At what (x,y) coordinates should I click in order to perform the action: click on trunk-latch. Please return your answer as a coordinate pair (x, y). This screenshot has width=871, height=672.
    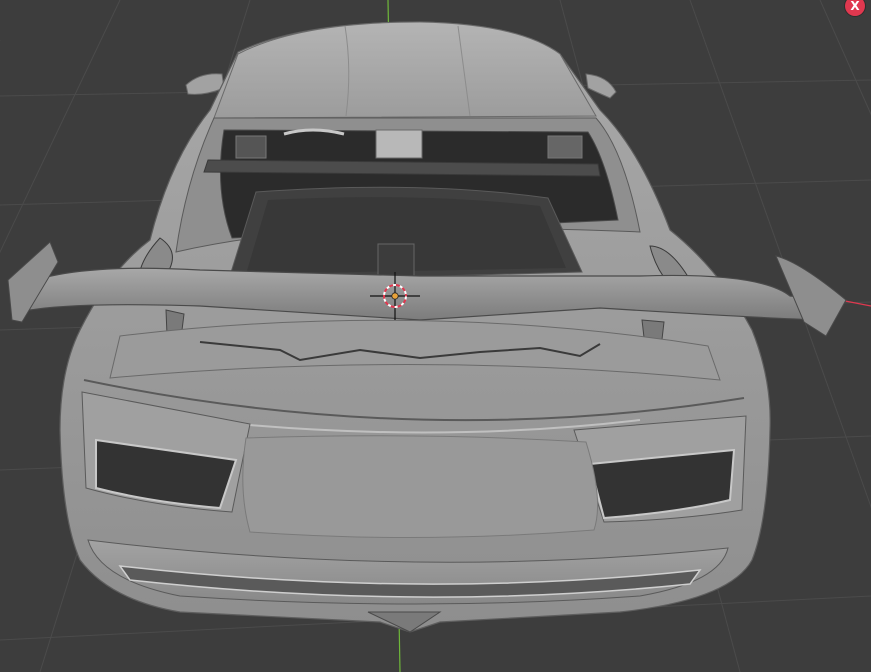
    Looking at the image, I should click on (396, 260).